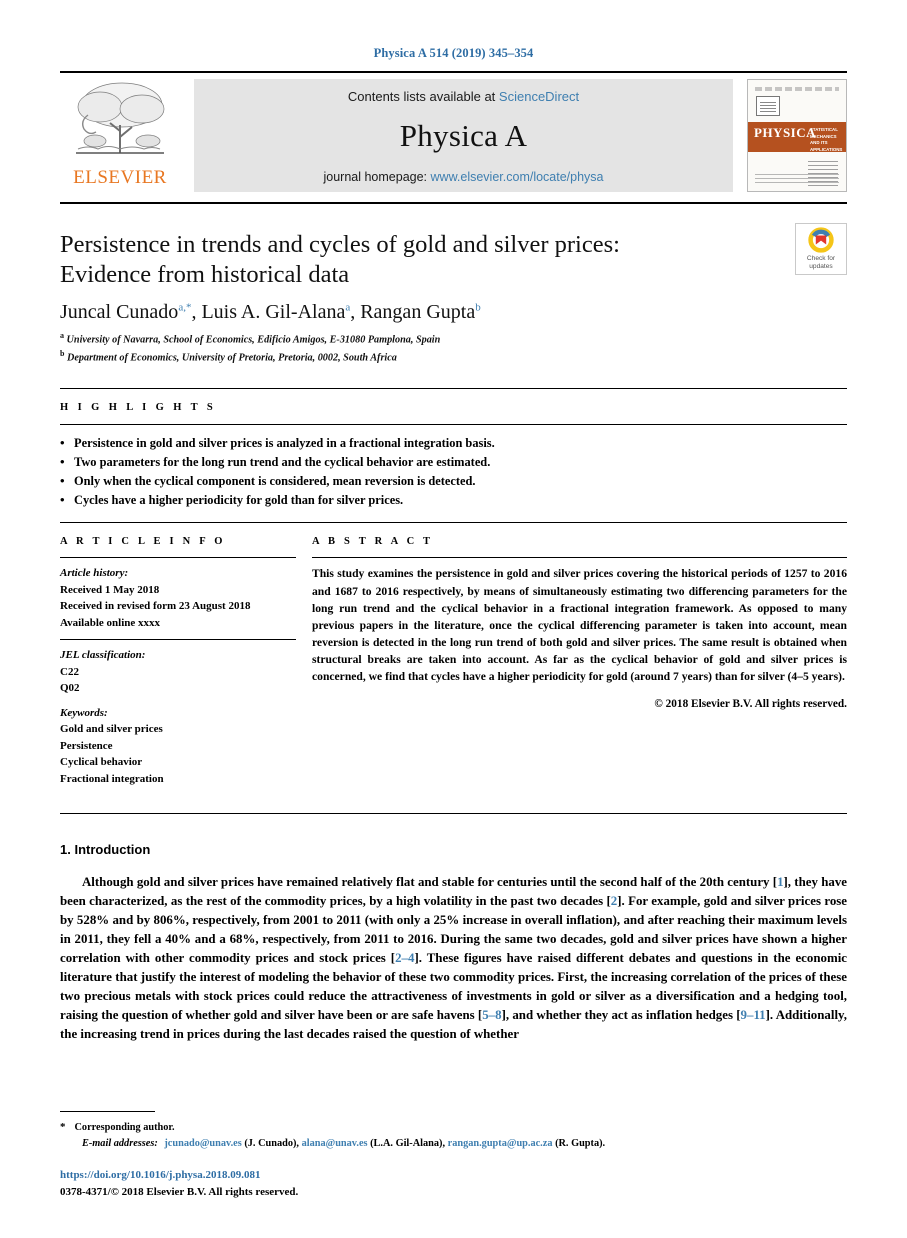  I want to click on crossmark-label: Check for updates, so click(821, 263).